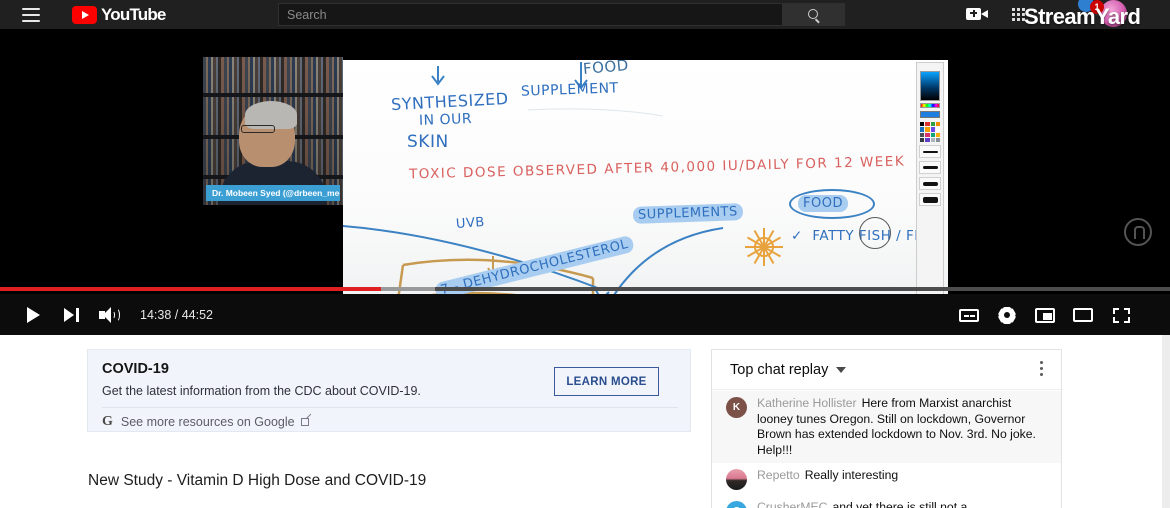 This screenshot has width=1170, height=508. What do you see at coordinates (569, 90) in the screenshot?
I see `whiteboard-note-supplement: SUPPLEMENT` at bounding box center [569, 90].